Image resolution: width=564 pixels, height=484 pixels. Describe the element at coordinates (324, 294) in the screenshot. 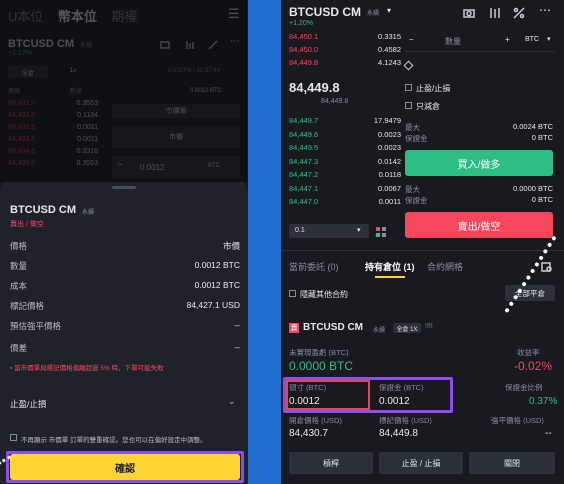

I see `hide-other-label: 隱藏其他合約` at that location.